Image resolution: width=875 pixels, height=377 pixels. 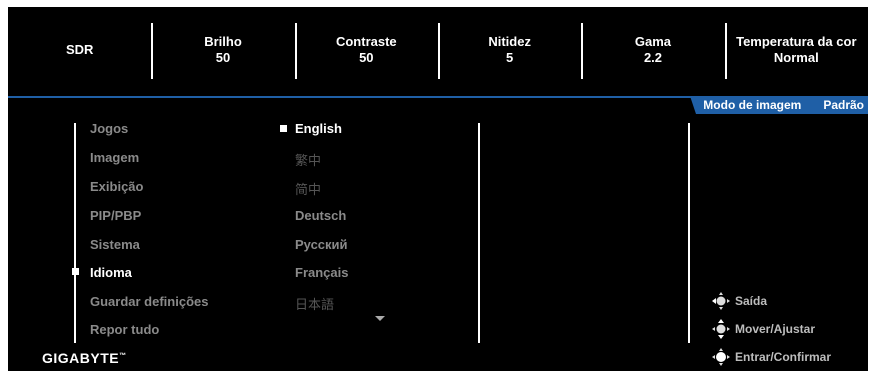 I want to click on language-option-english: English, so click(x=318, y=128).